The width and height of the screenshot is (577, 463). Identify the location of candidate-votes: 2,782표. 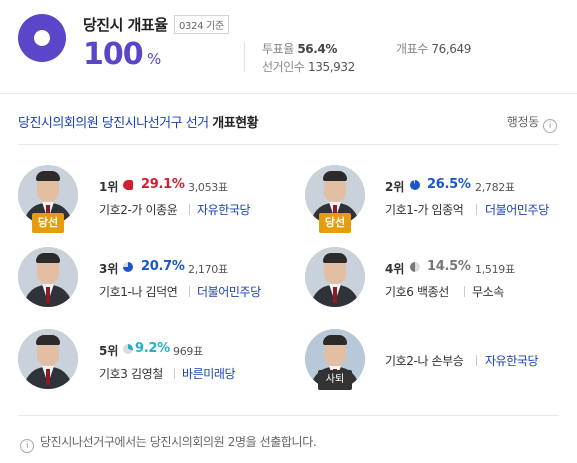
(495, 187).